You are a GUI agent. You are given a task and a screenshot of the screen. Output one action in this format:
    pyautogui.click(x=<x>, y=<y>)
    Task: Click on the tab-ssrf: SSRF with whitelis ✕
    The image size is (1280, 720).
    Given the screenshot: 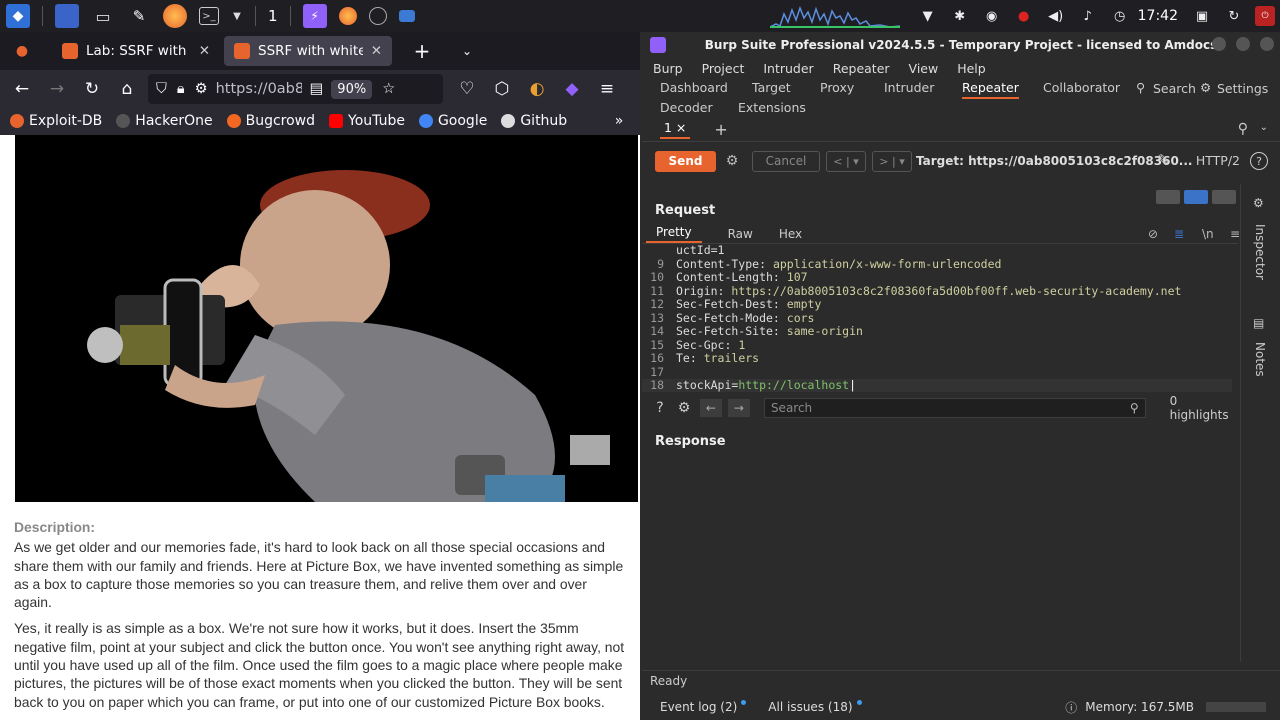 What is the action you would take?
    pyautogui.click(x=308, y=51)
    